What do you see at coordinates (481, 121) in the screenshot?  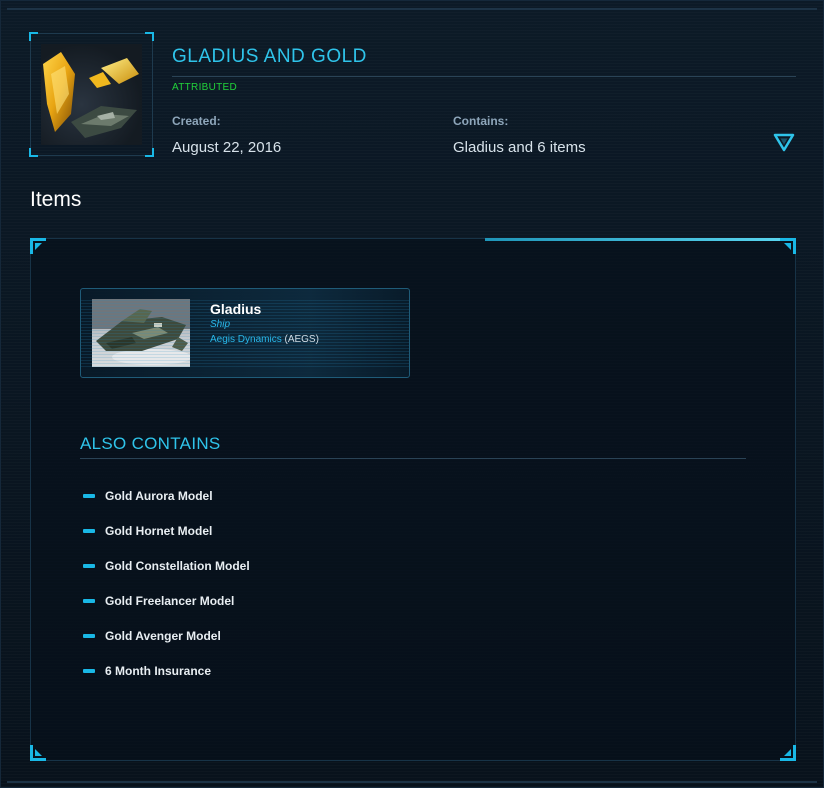 I see `contains-label: Contains:` at bounding box center [481, 121].